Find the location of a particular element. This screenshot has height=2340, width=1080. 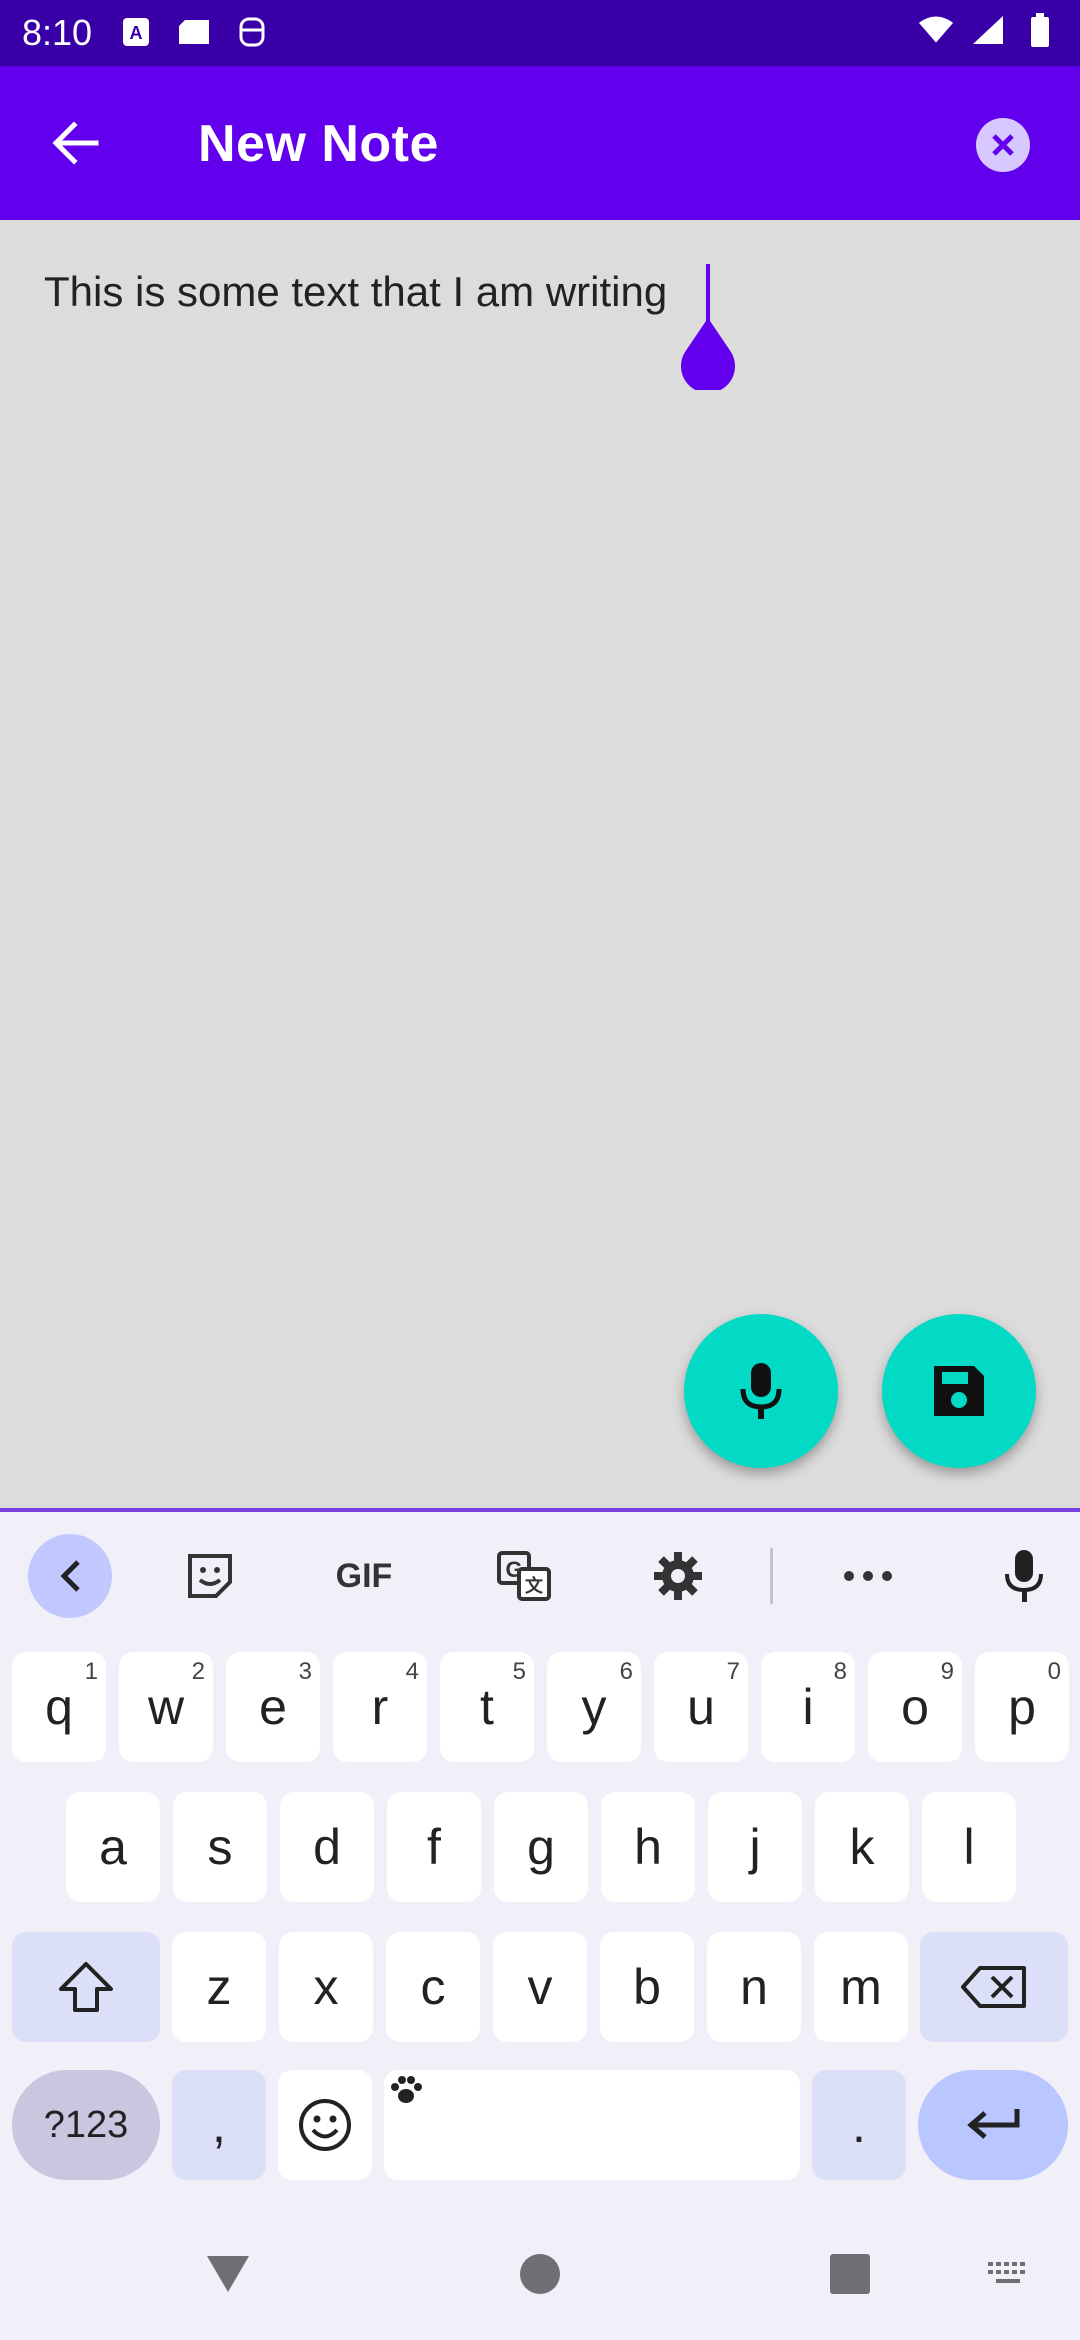

mic-icon is located at coordinates (1024, 1576).